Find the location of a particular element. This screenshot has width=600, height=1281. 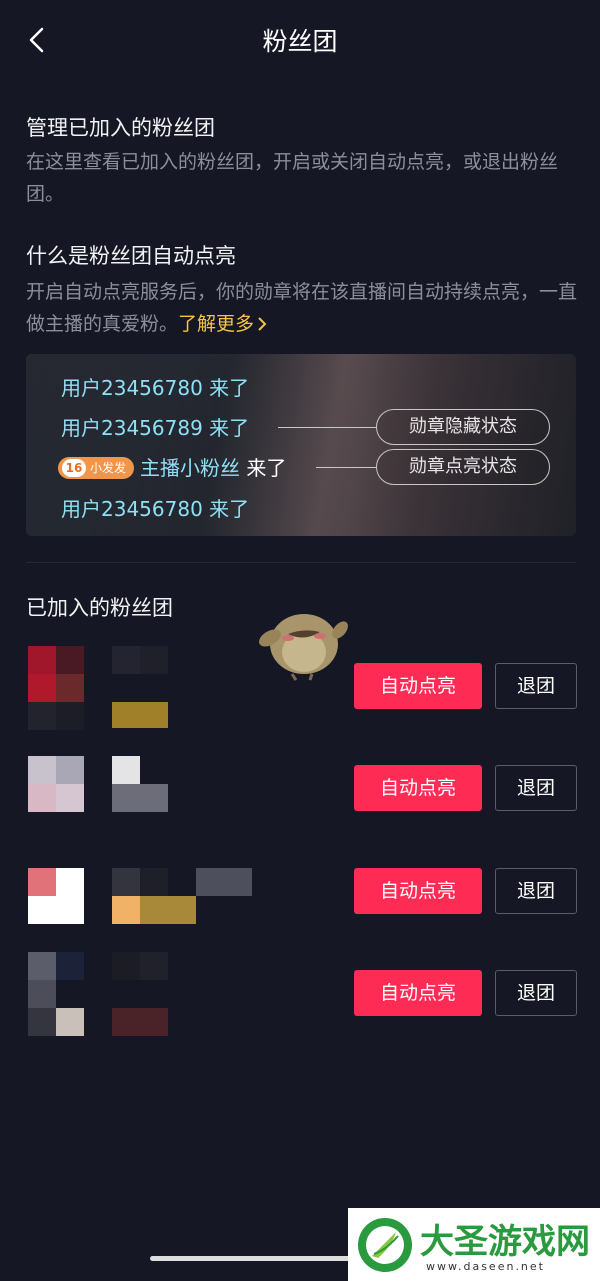

banner-line-3-user: 主播小粉丝 is located at coordinates (190, 468).